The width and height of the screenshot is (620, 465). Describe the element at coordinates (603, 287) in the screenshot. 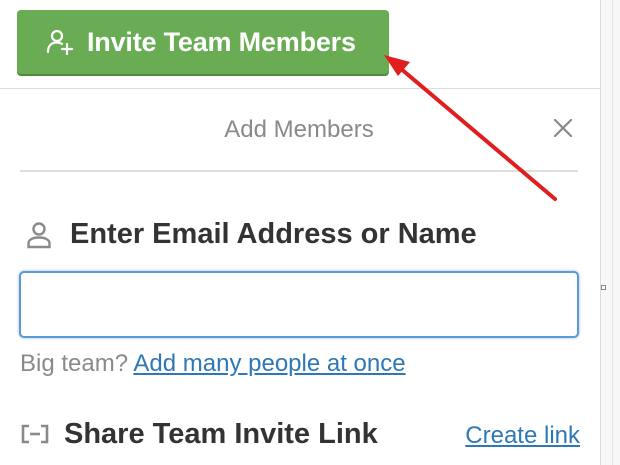

I see `resize-handle` at that location.